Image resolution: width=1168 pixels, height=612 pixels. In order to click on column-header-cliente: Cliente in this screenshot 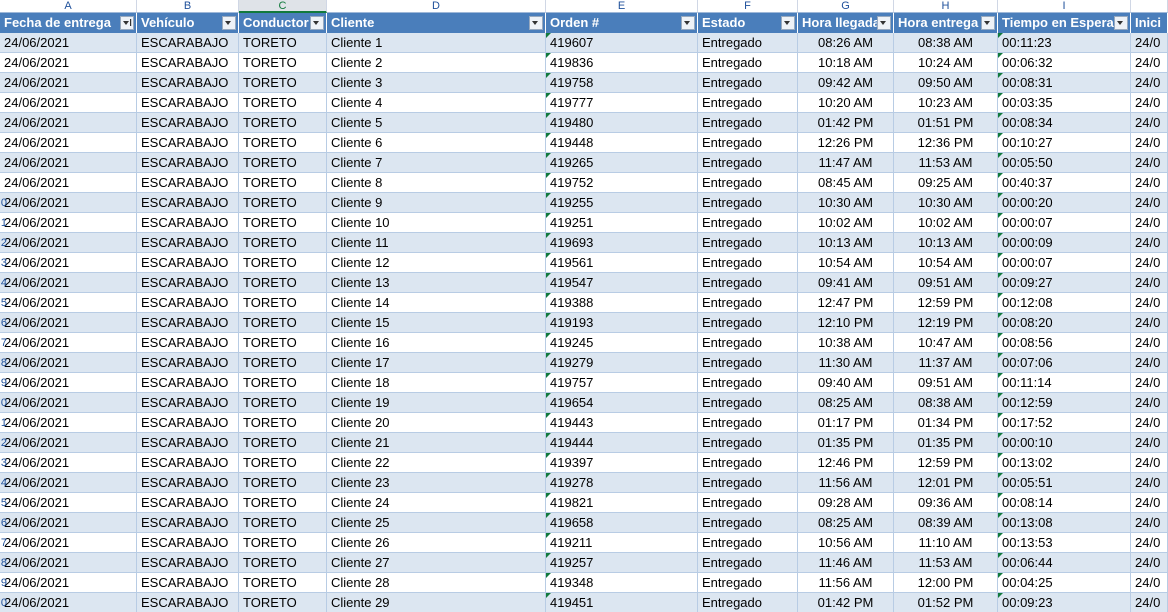, I will do `click(436, 23)`.